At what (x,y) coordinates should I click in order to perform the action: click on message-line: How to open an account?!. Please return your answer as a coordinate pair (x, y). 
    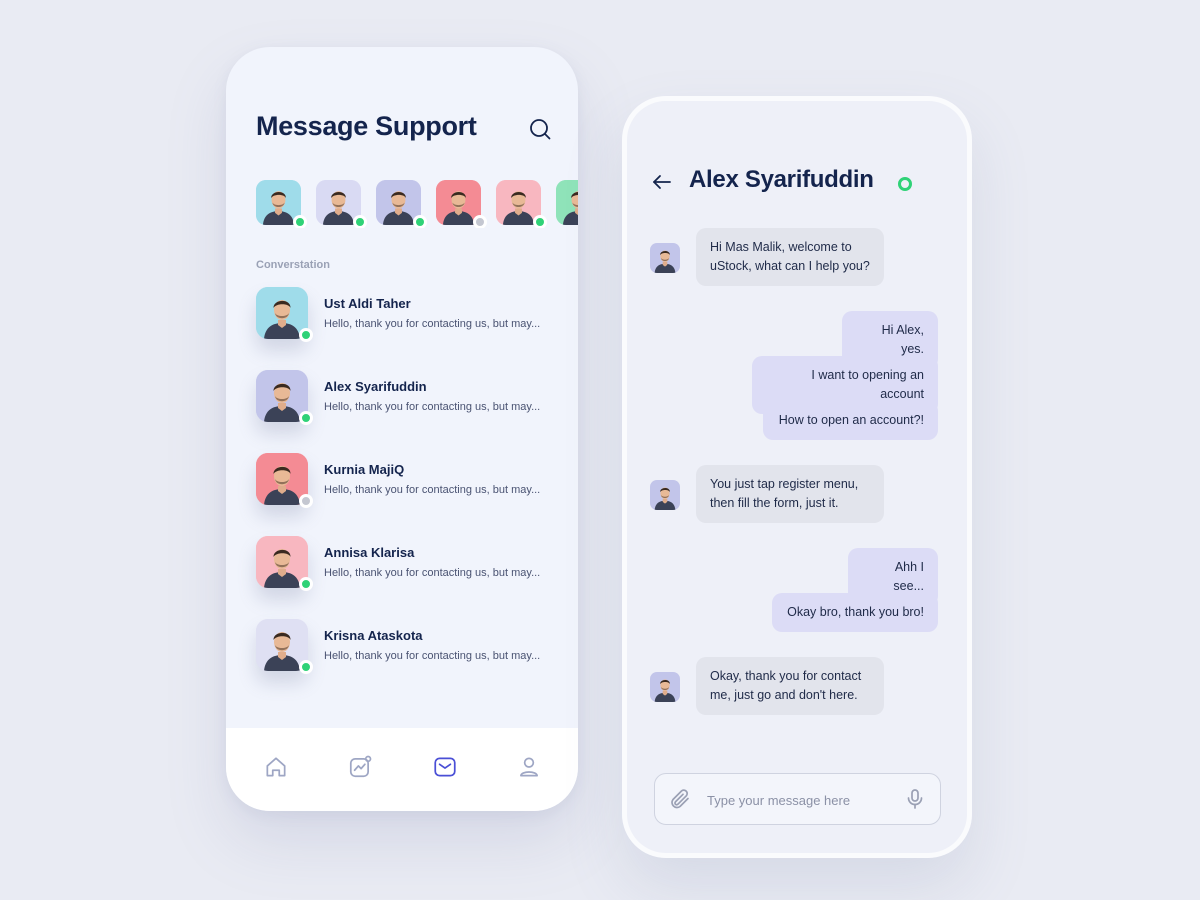
    Looking at the image, I should click on (851, 420).